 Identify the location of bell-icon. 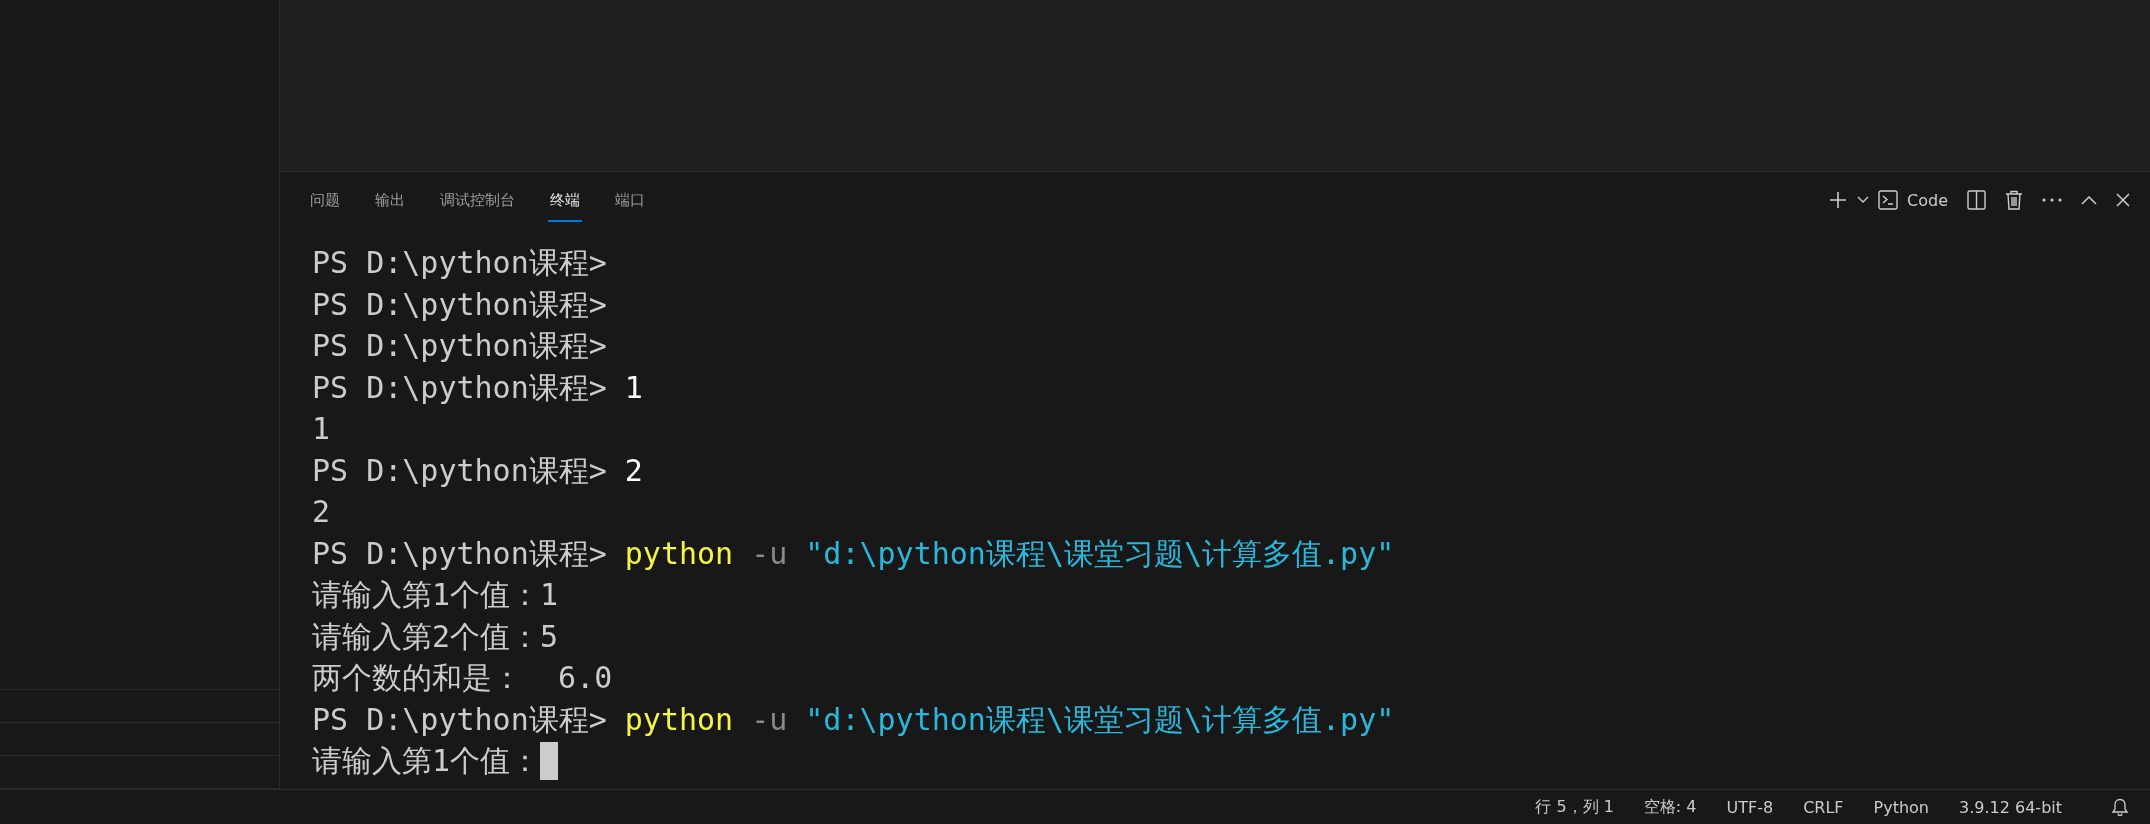
(2120, 807).